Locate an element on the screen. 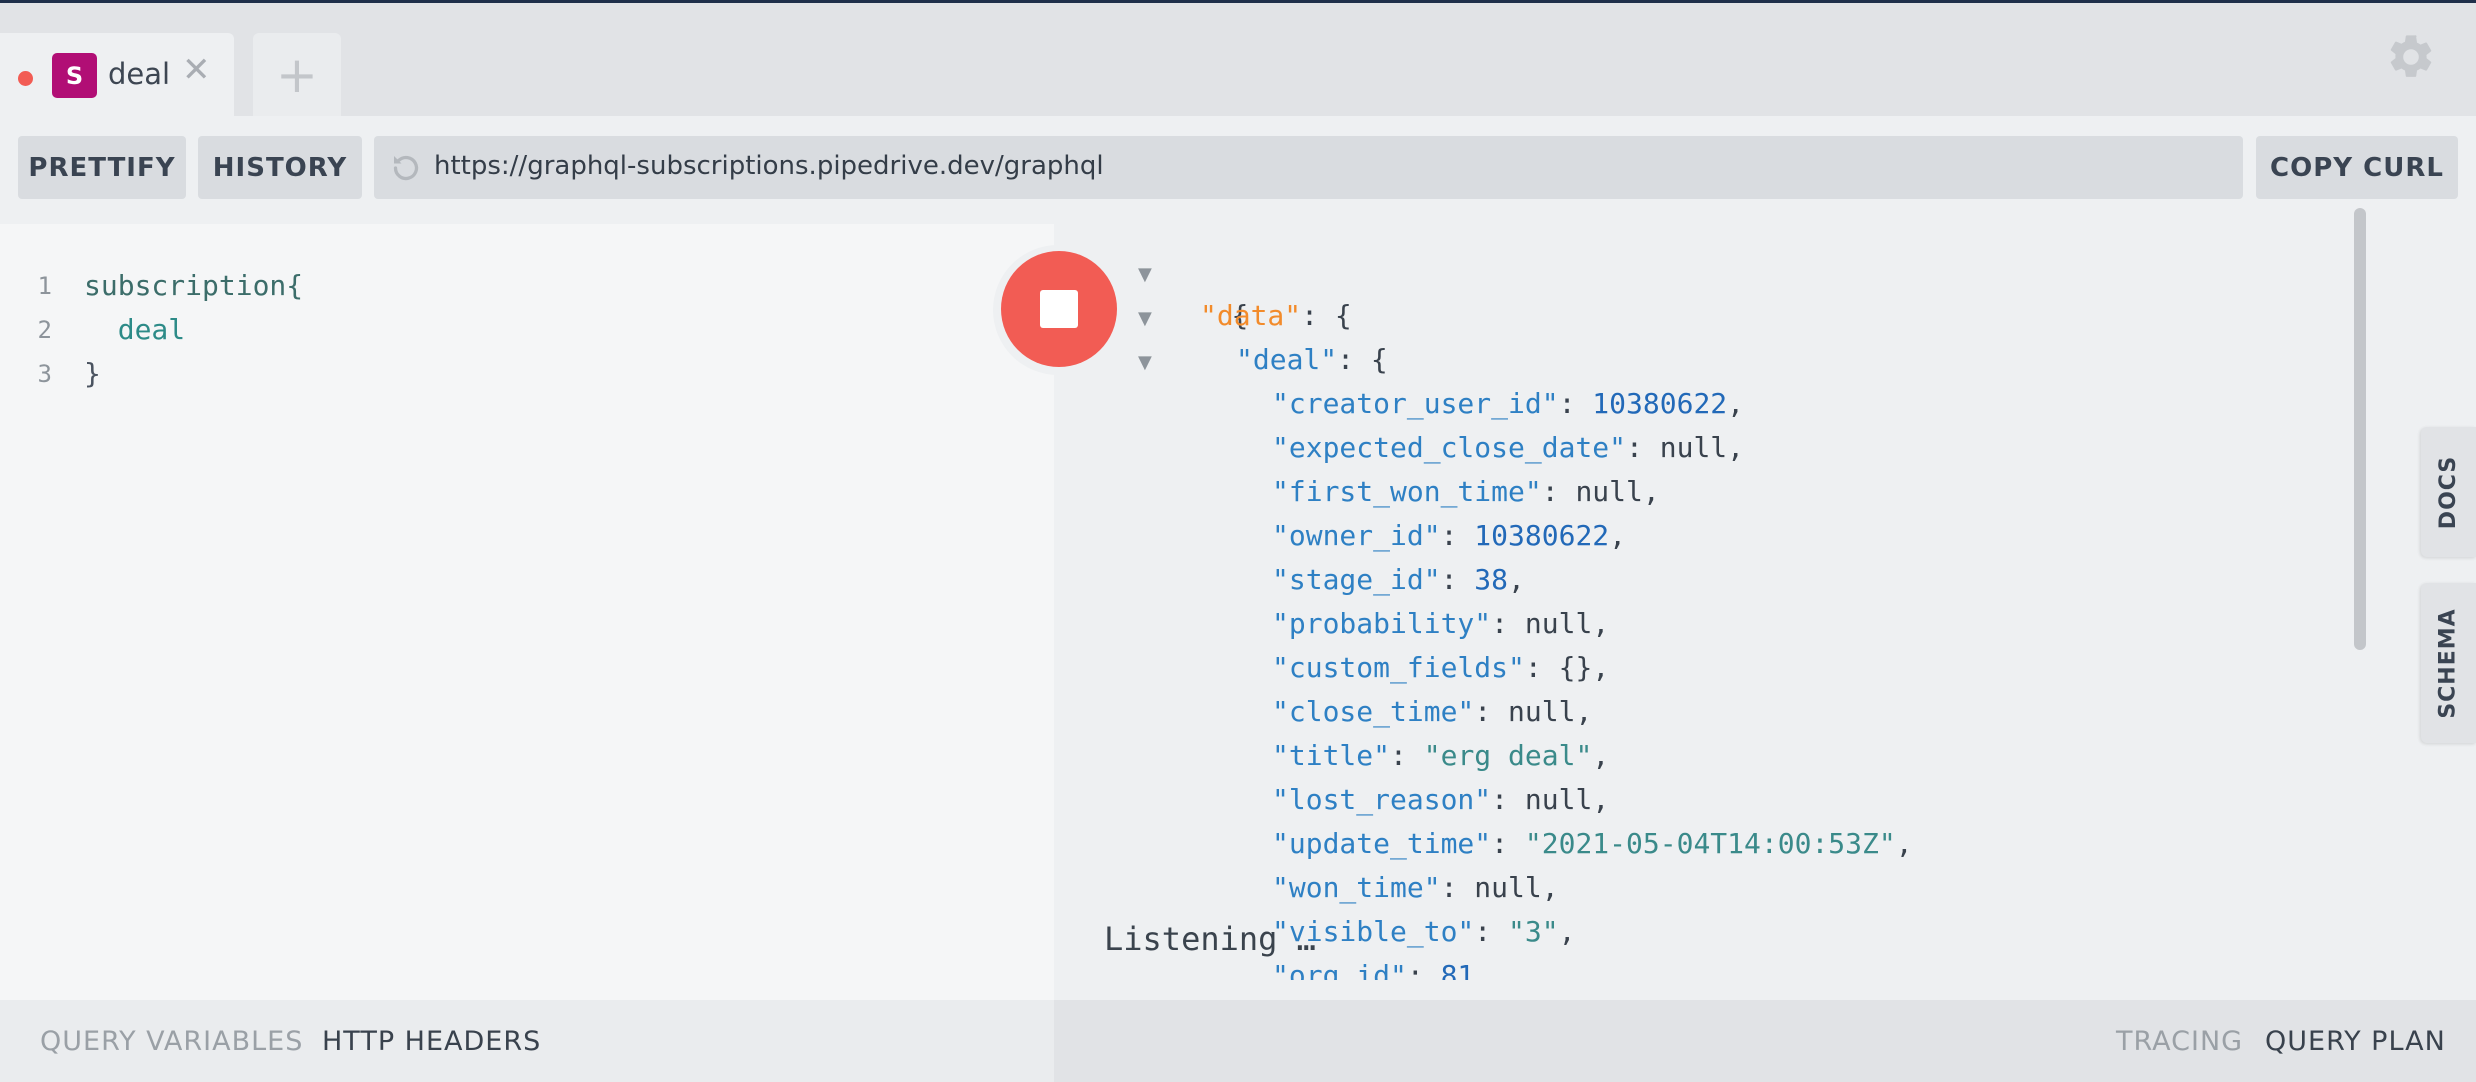  json-field-line: "won_time": null, is located at coordinates (1415, 887).